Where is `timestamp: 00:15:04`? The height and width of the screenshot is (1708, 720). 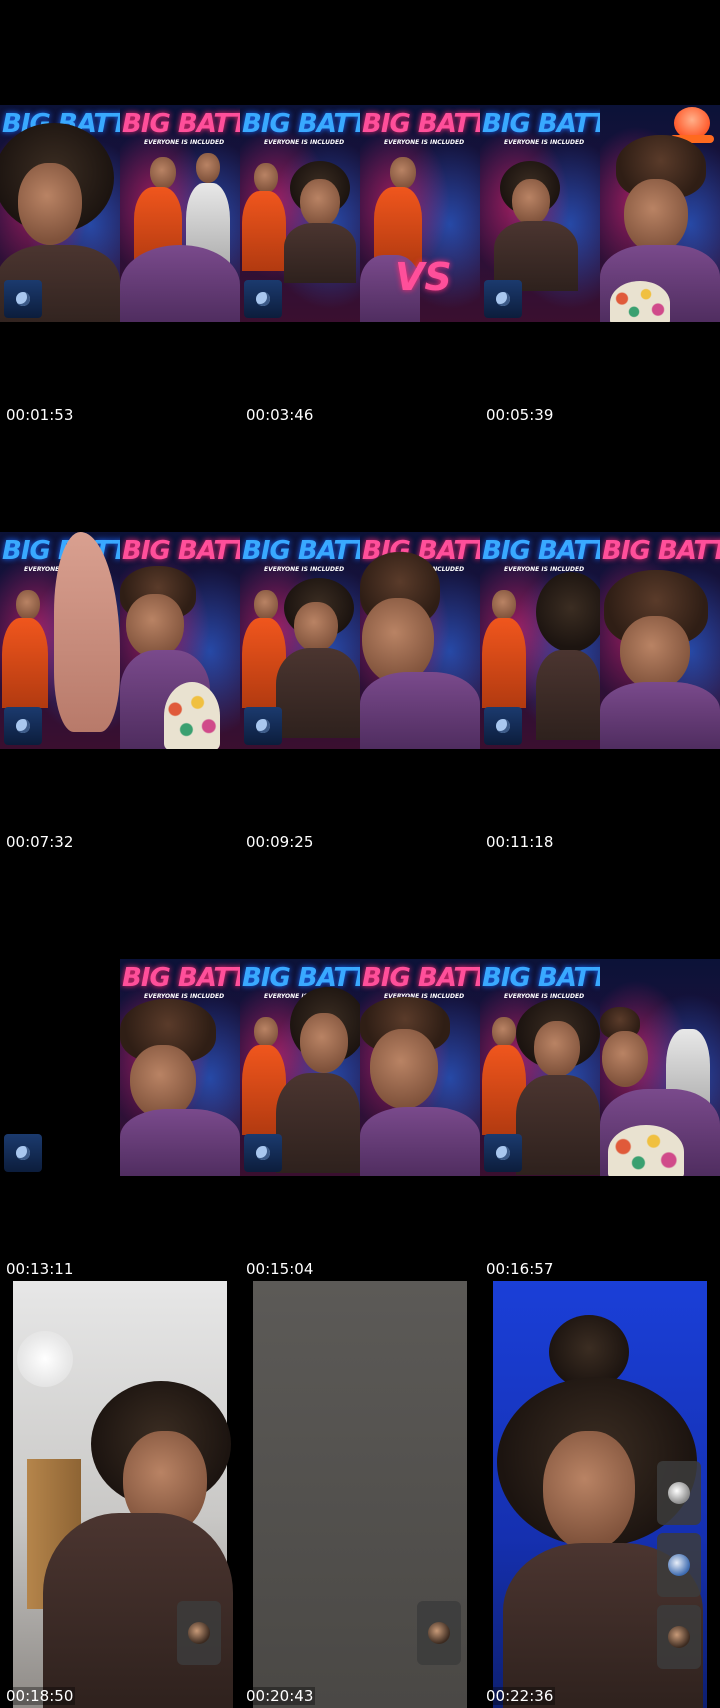
timestamp: 00:15:04 is located at coordinates (280, 1269).